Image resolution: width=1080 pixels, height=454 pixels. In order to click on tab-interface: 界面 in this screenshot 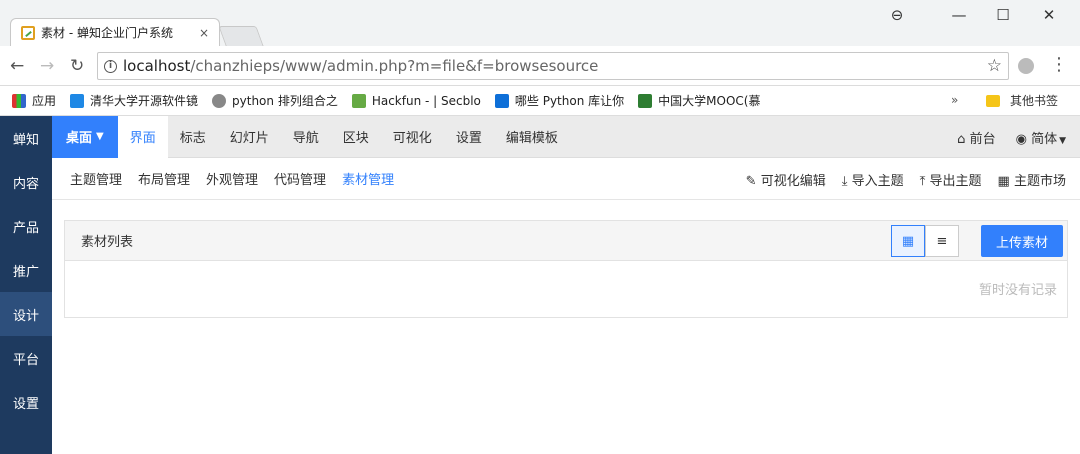, I will do `click(142, 136)`.